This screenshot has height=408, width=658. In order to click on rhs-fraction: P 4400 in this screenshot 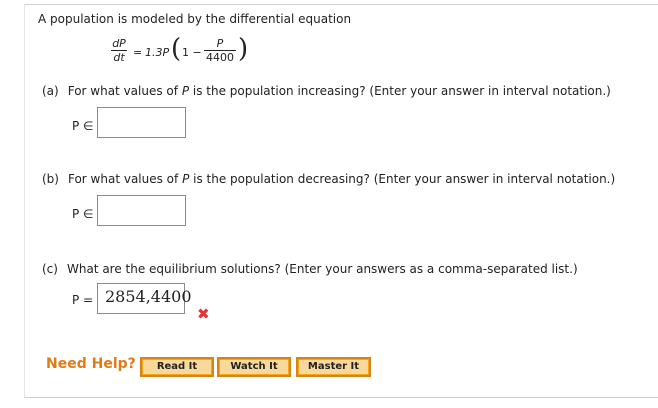, I will do `click(220, 50)`.